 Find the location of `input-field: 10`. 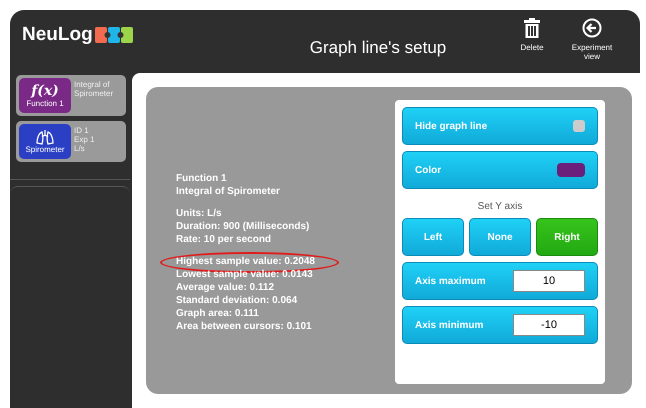

input-field: 10 is located at coordinates (549, 281).